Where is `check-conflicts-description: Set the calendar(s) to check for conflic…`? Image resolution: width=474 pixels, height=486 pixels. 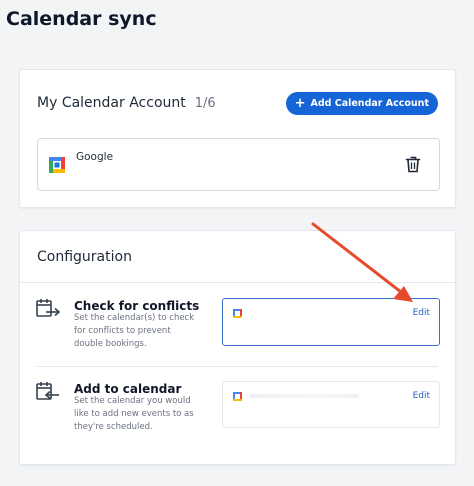
check-conflicts-description: Set the calendar(s) to check for conflic… is located at coordinates (134, 331).